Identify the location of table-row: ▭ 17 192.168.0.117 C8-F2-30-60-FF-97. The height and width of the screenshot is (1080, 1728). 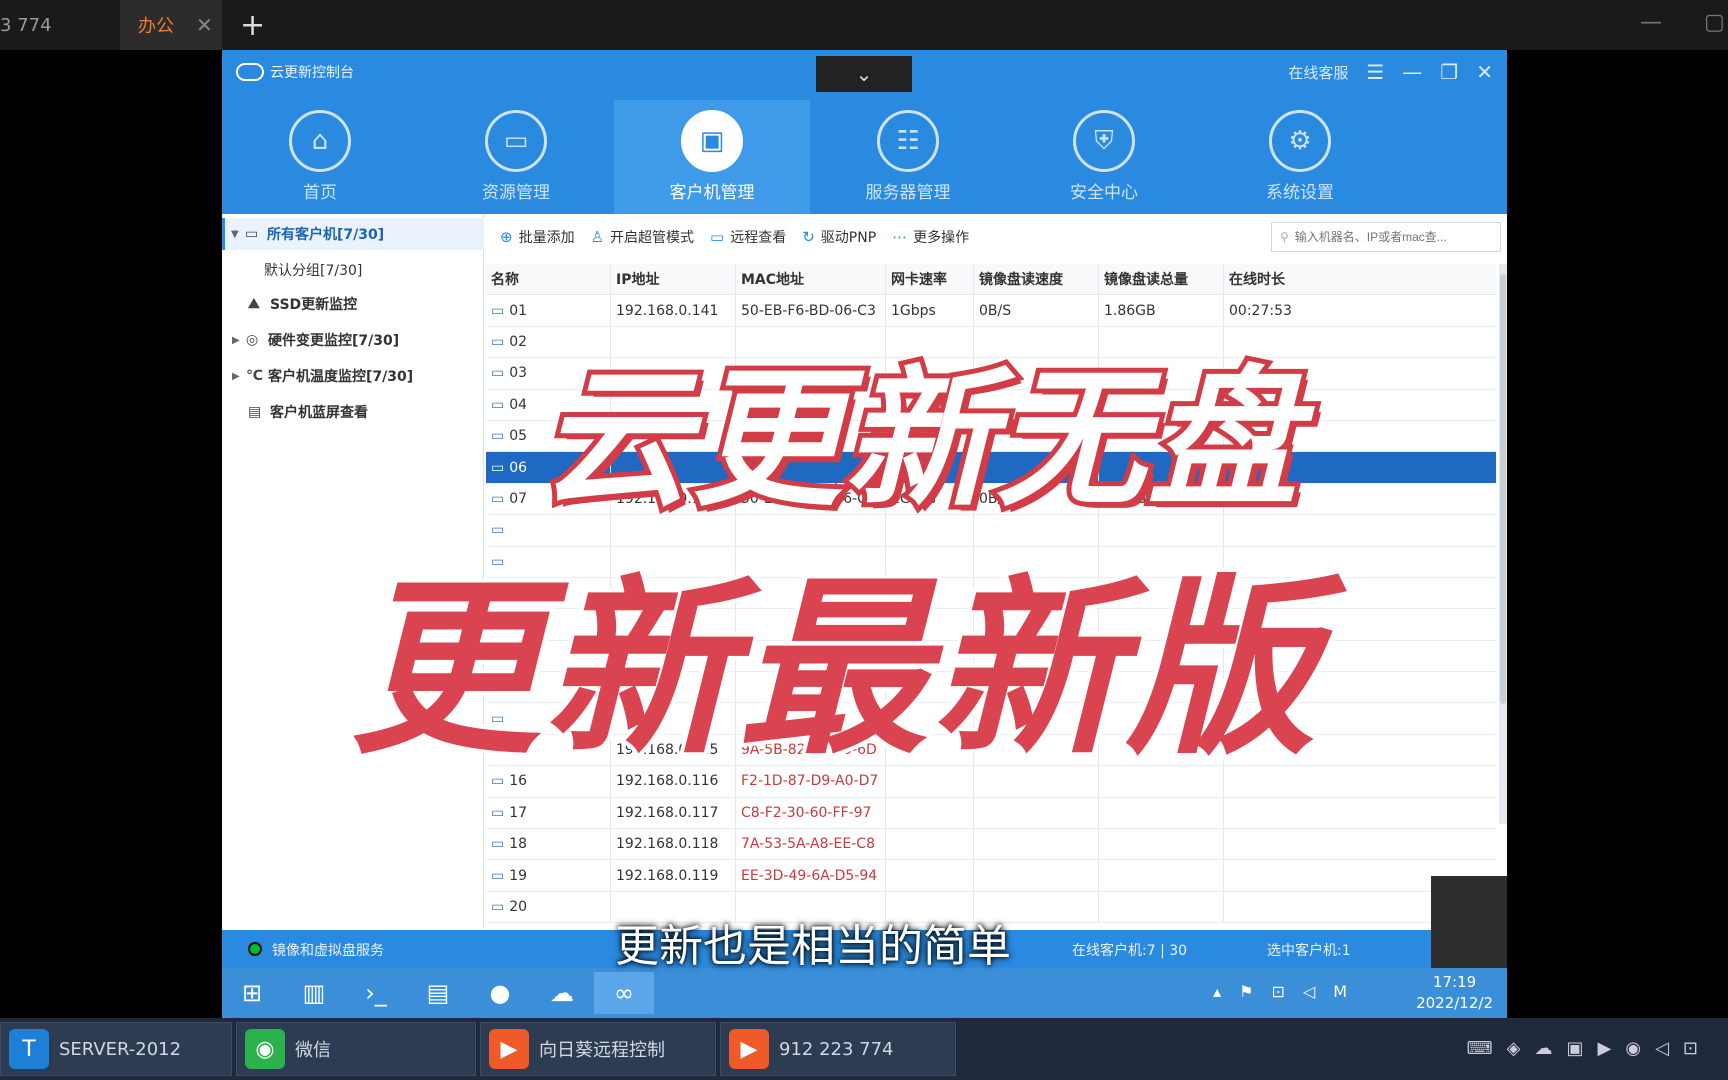
(991, 813).